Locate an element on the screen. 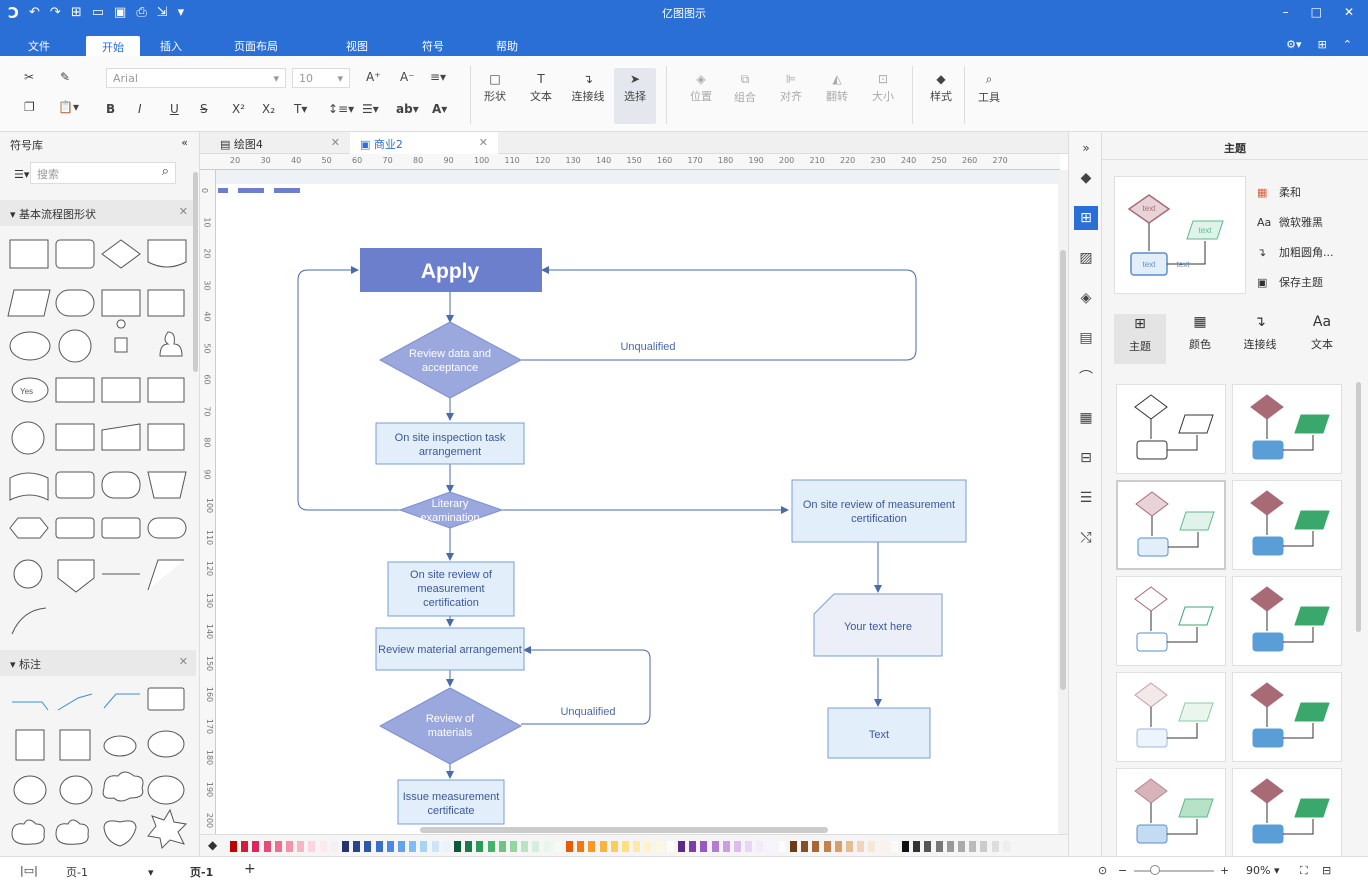 Image resolution: width=1368 pixels, height=883 pixels. theme-icon: ⊞ is located at coordinates (1086, 218).